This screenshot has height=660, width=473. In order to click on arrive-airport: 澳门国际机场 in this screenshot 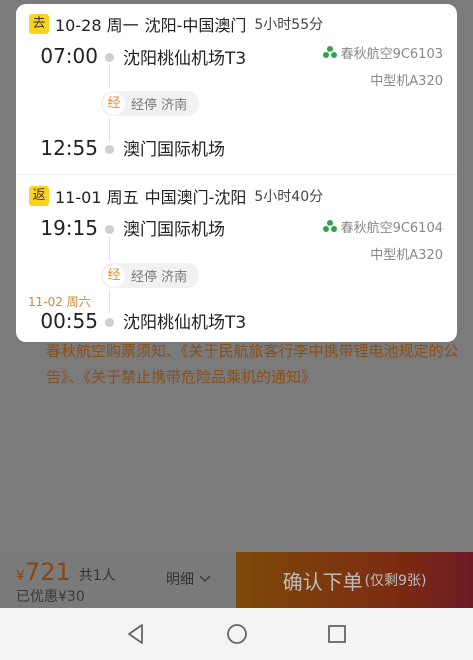, I will do `click(174, 150)`.